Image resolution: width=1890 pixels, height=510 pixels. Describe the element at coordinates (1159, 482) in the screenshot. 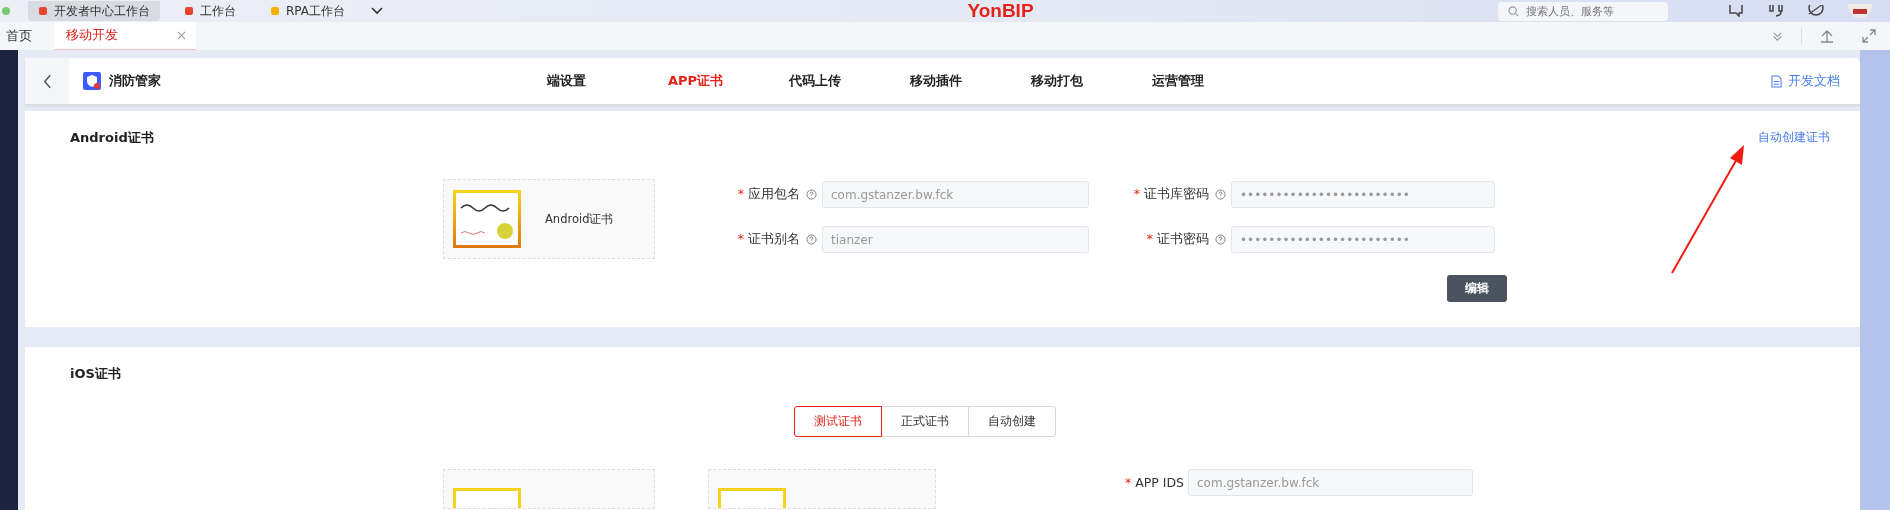

I see `field-label: APP IDS` at that location.